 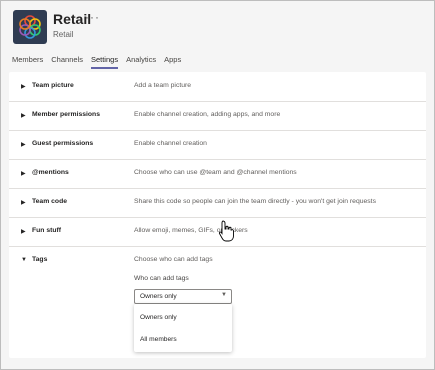 What do you see at coordinates (172, 62) in the screenshot?
I see `tab-apps: Apps` at bounding box center [172, 62].